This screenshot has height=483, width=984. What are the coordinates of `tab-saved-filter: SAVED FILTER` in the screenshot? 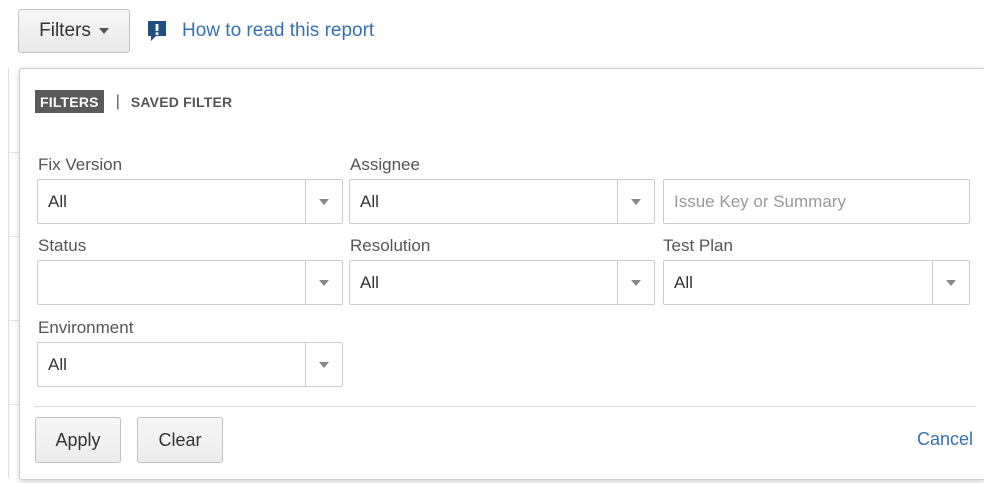 It's located at (181, 102).